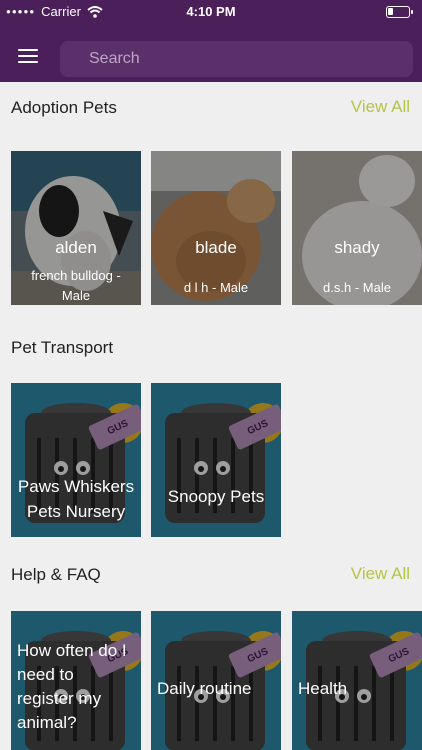 This screenshot has width=422, height=750. I want to click on menu-icon, so click(28, 57).